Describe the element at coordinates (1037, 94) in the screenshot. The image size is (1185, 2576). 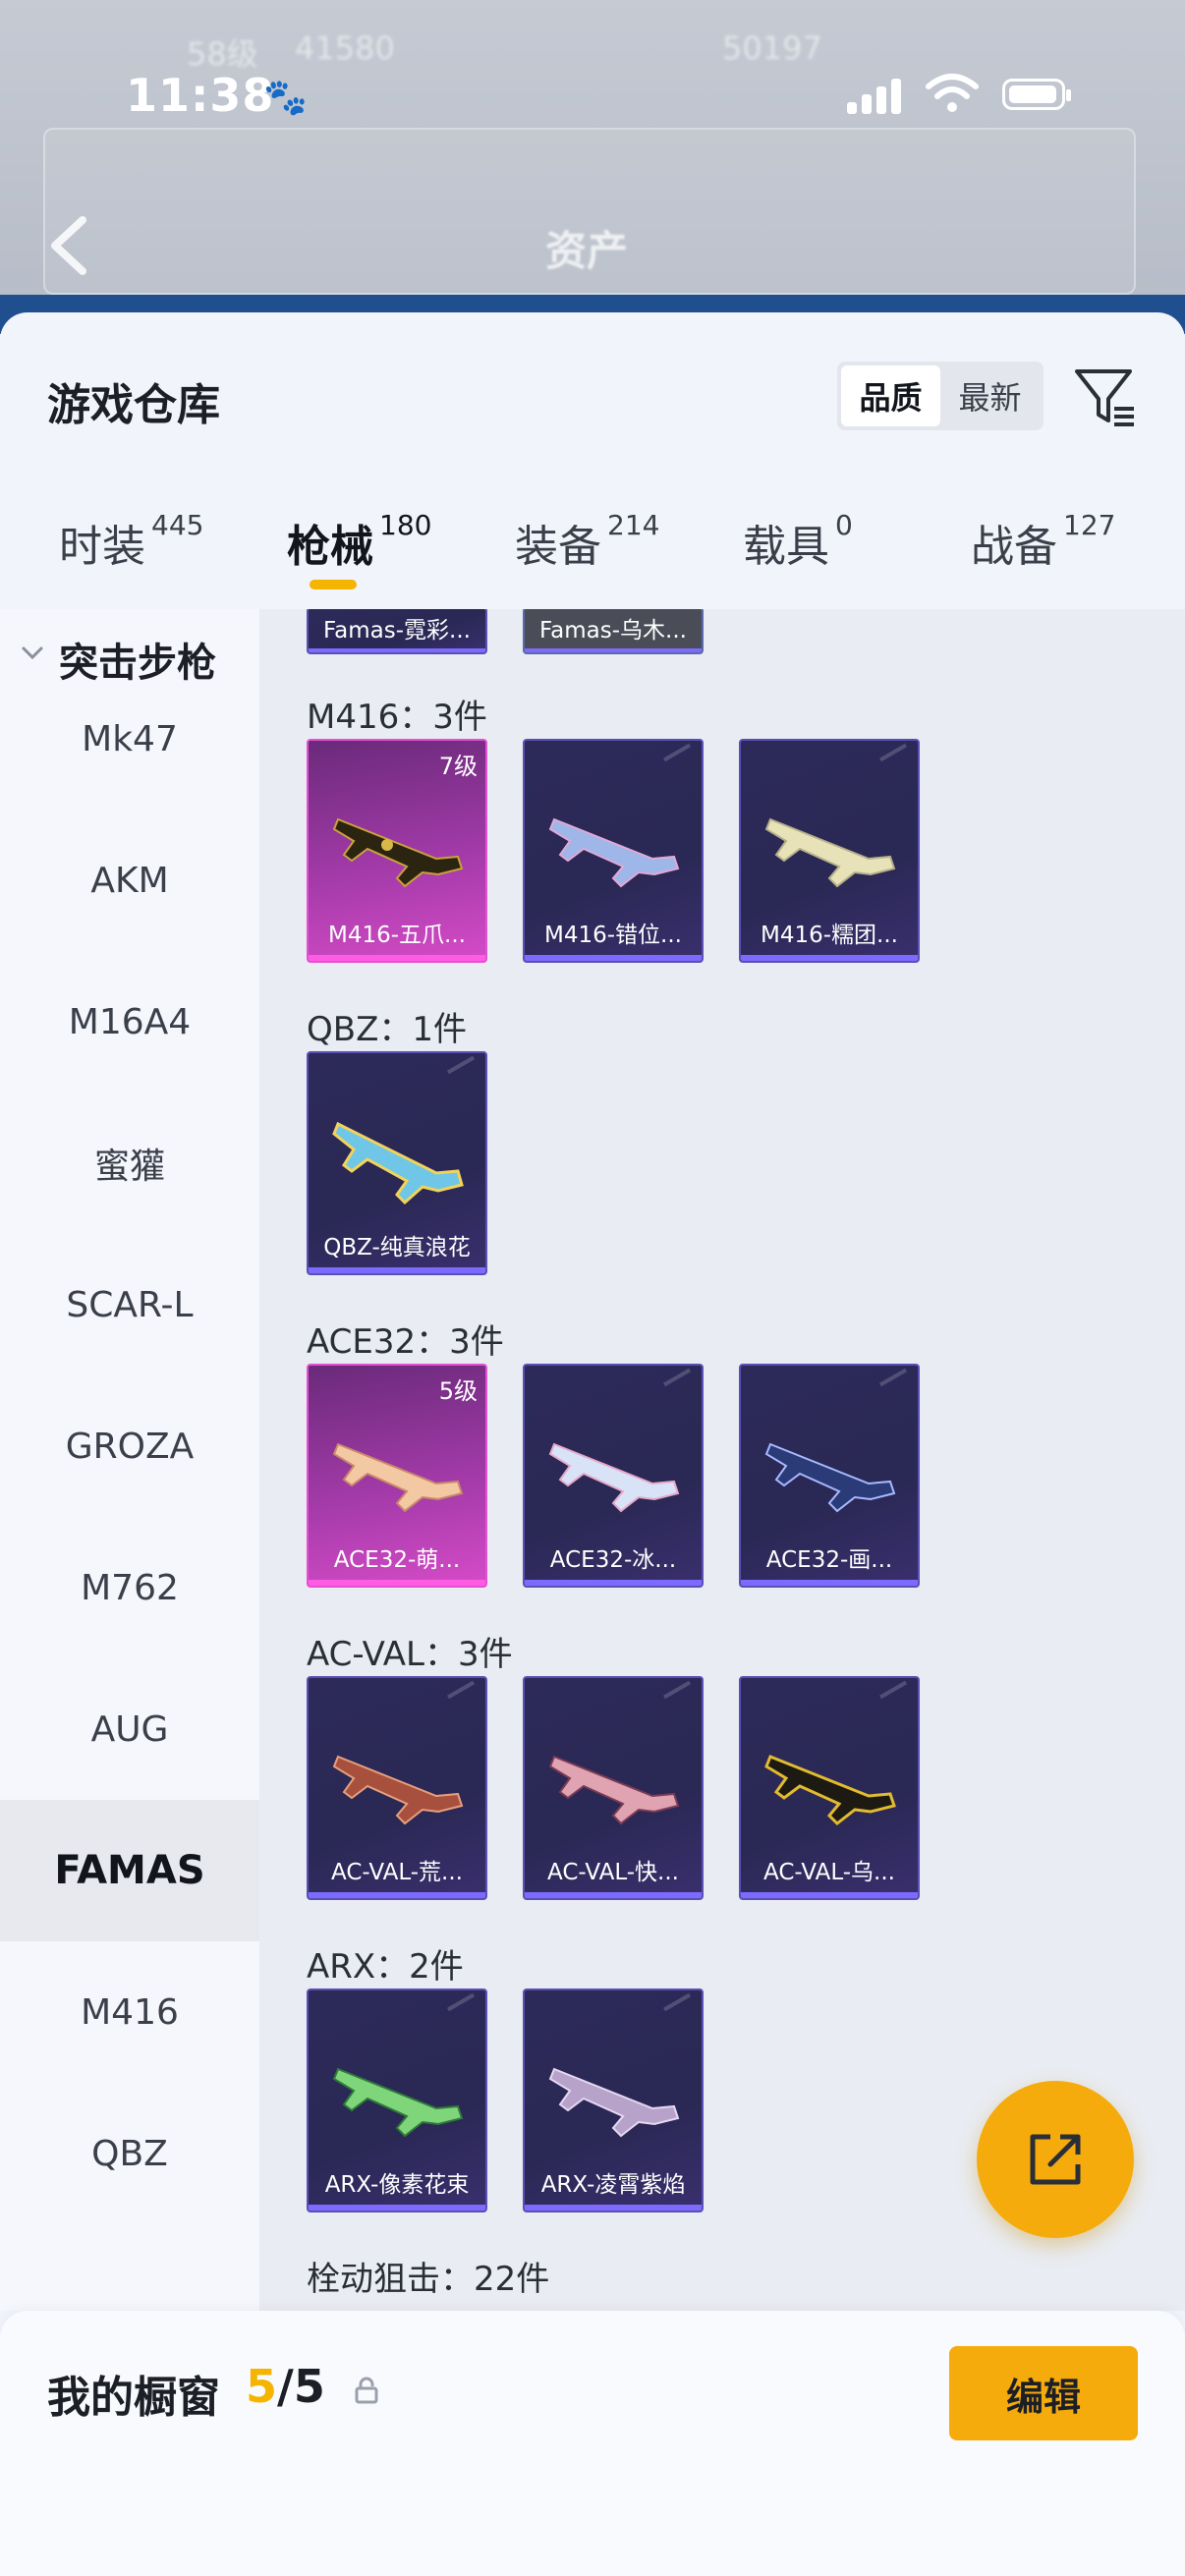
I see `battery-icon` at that location.